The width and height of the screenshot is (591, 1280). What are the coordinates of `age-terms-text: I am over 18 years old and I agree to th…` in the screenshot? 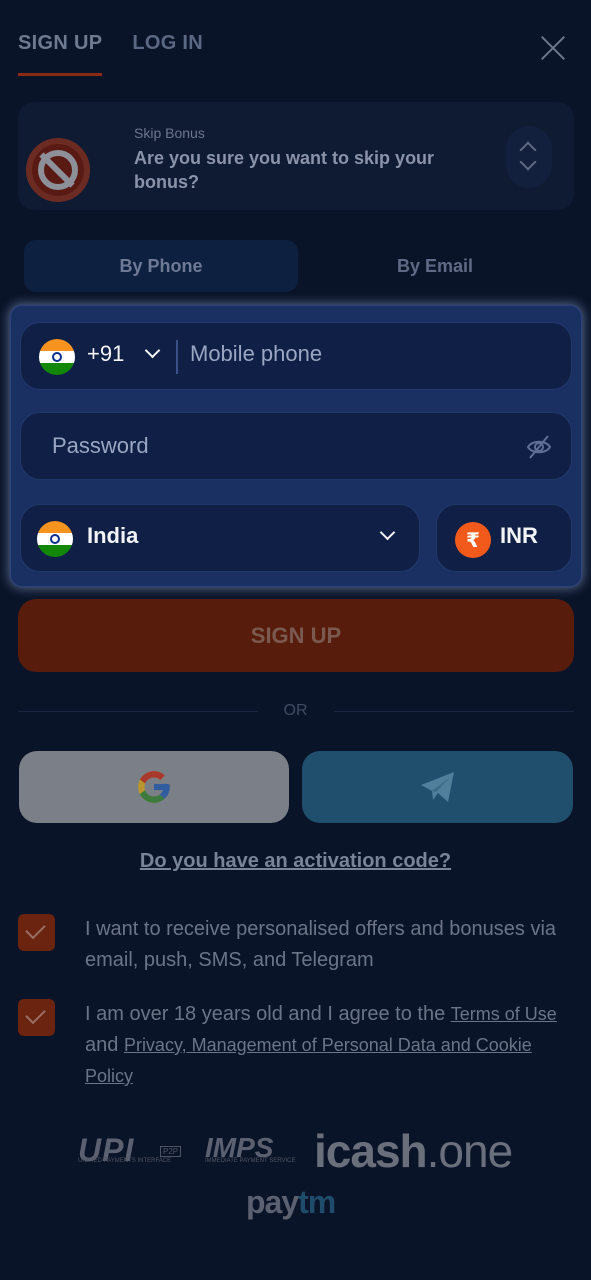 It's located at (330, 1045).